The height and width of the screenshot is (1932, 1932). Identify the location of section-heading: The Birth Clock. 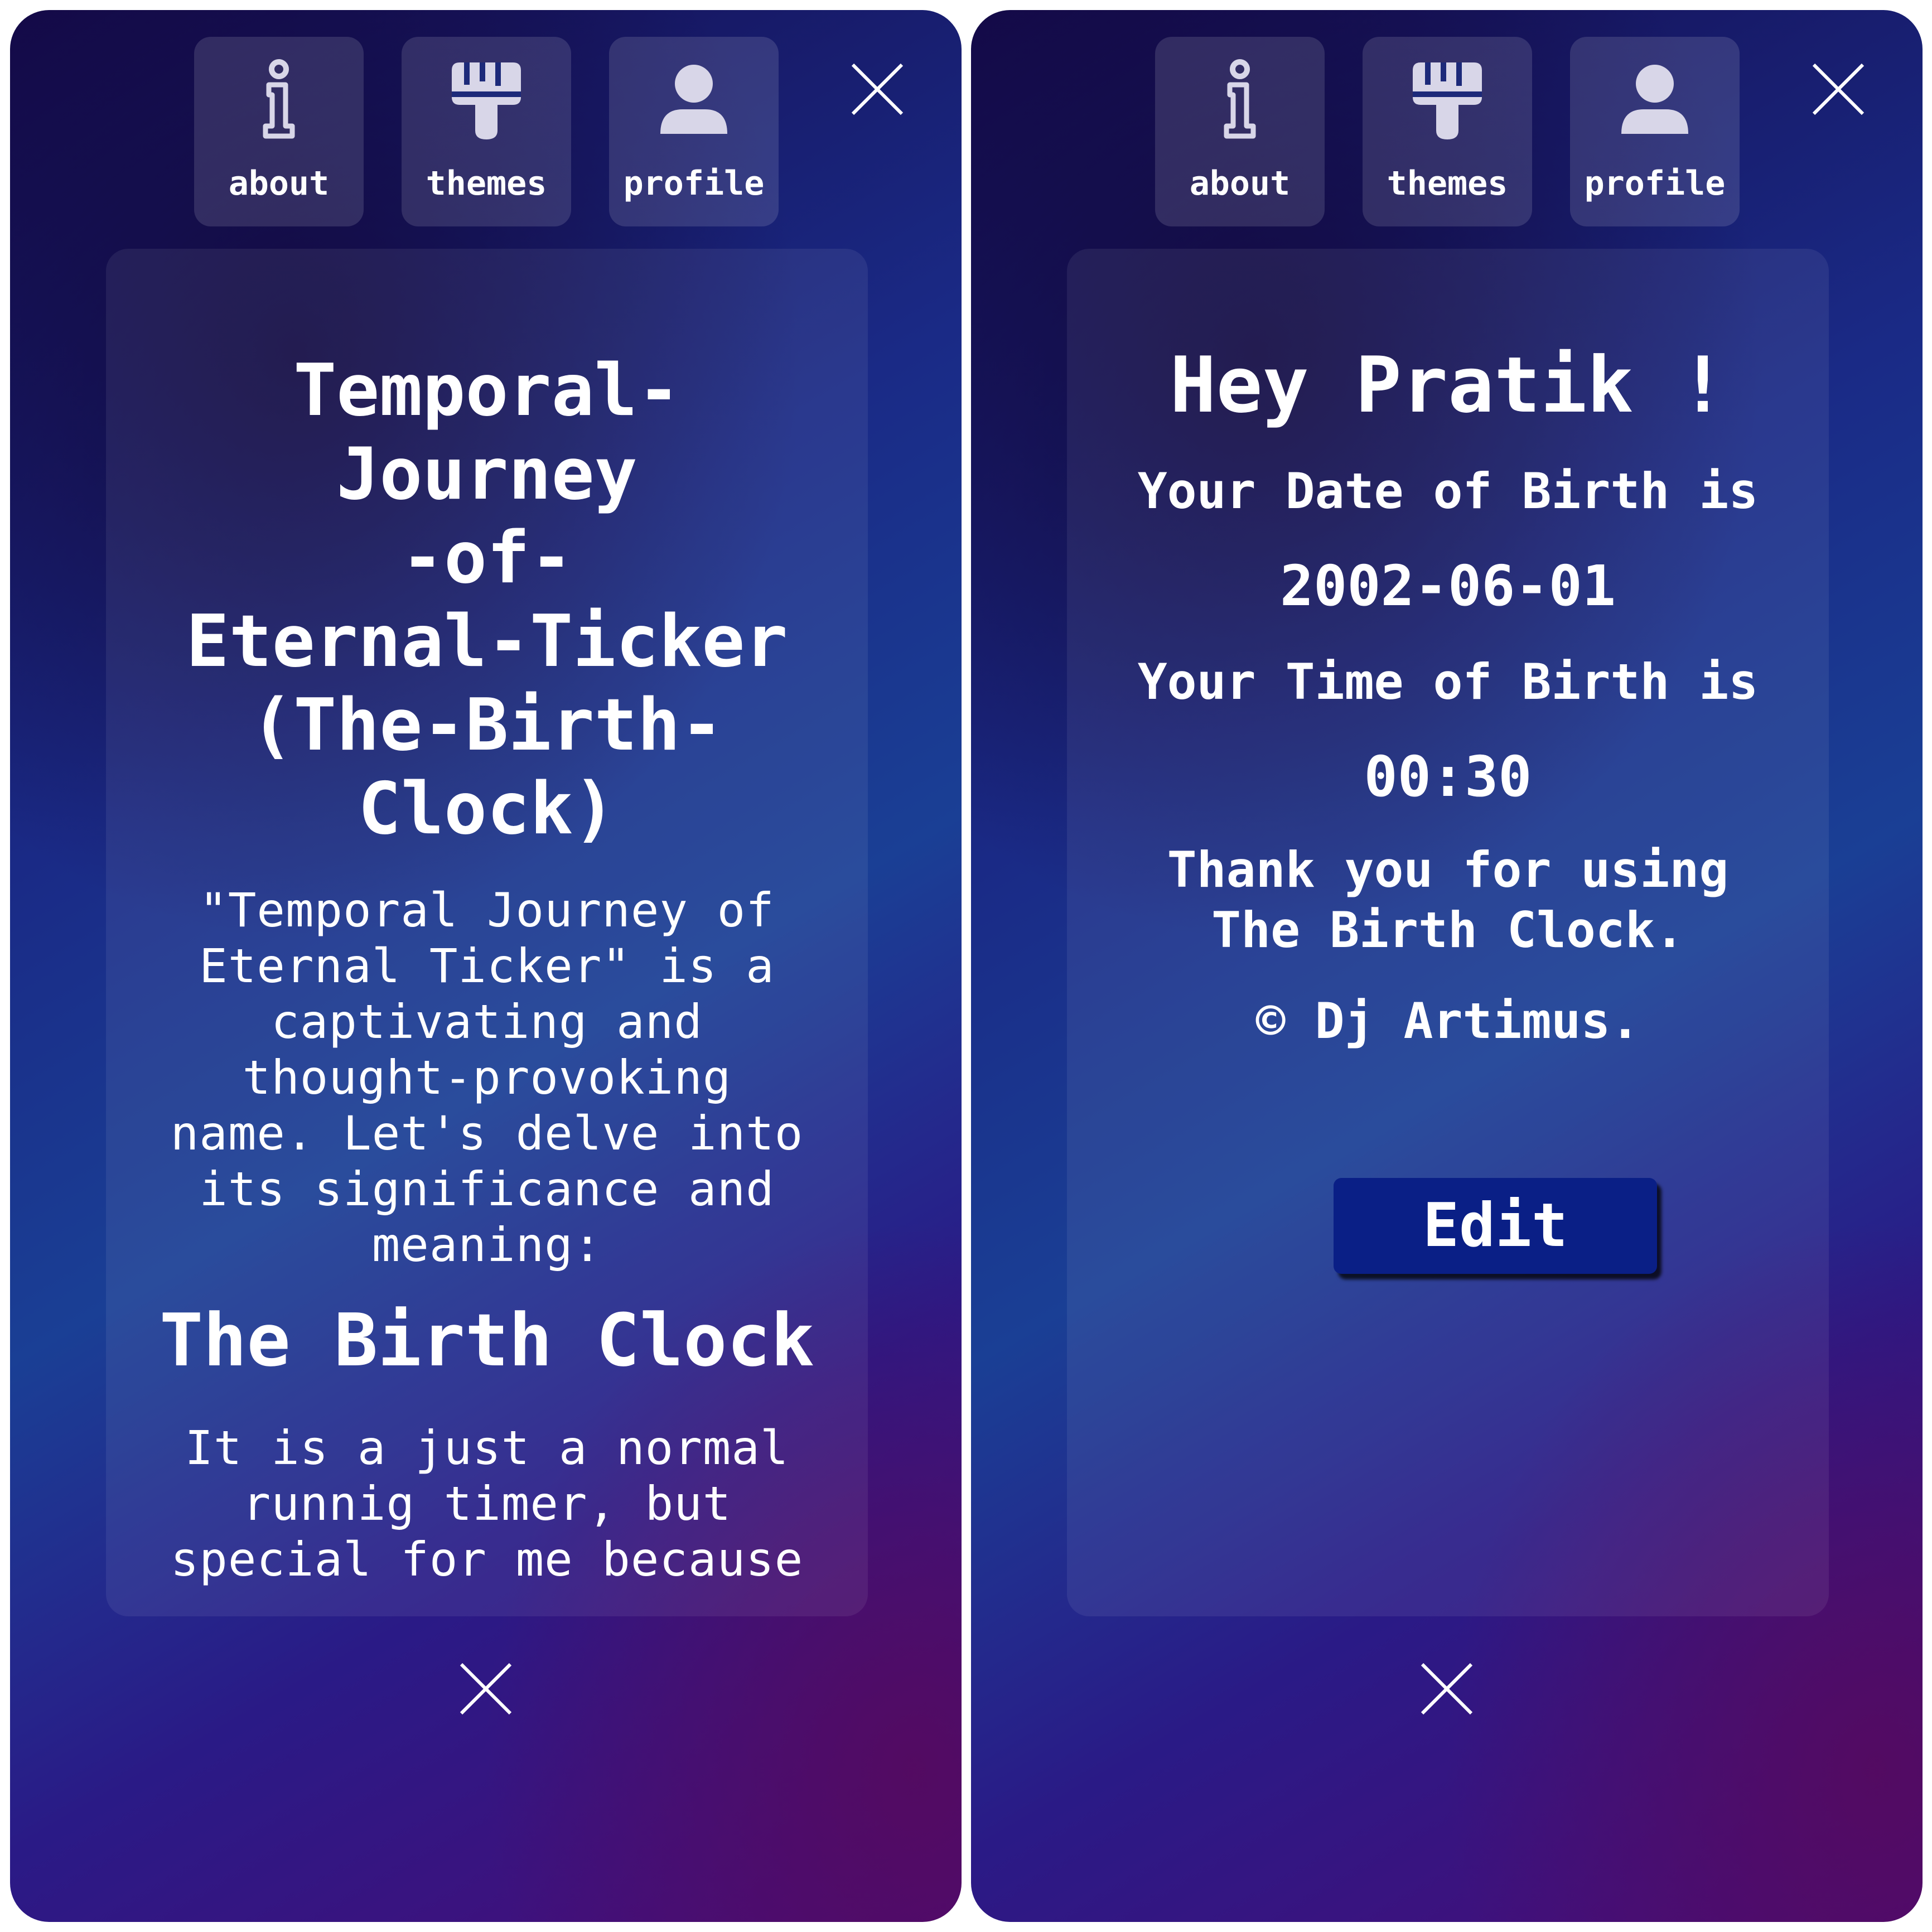
(487, 1340).